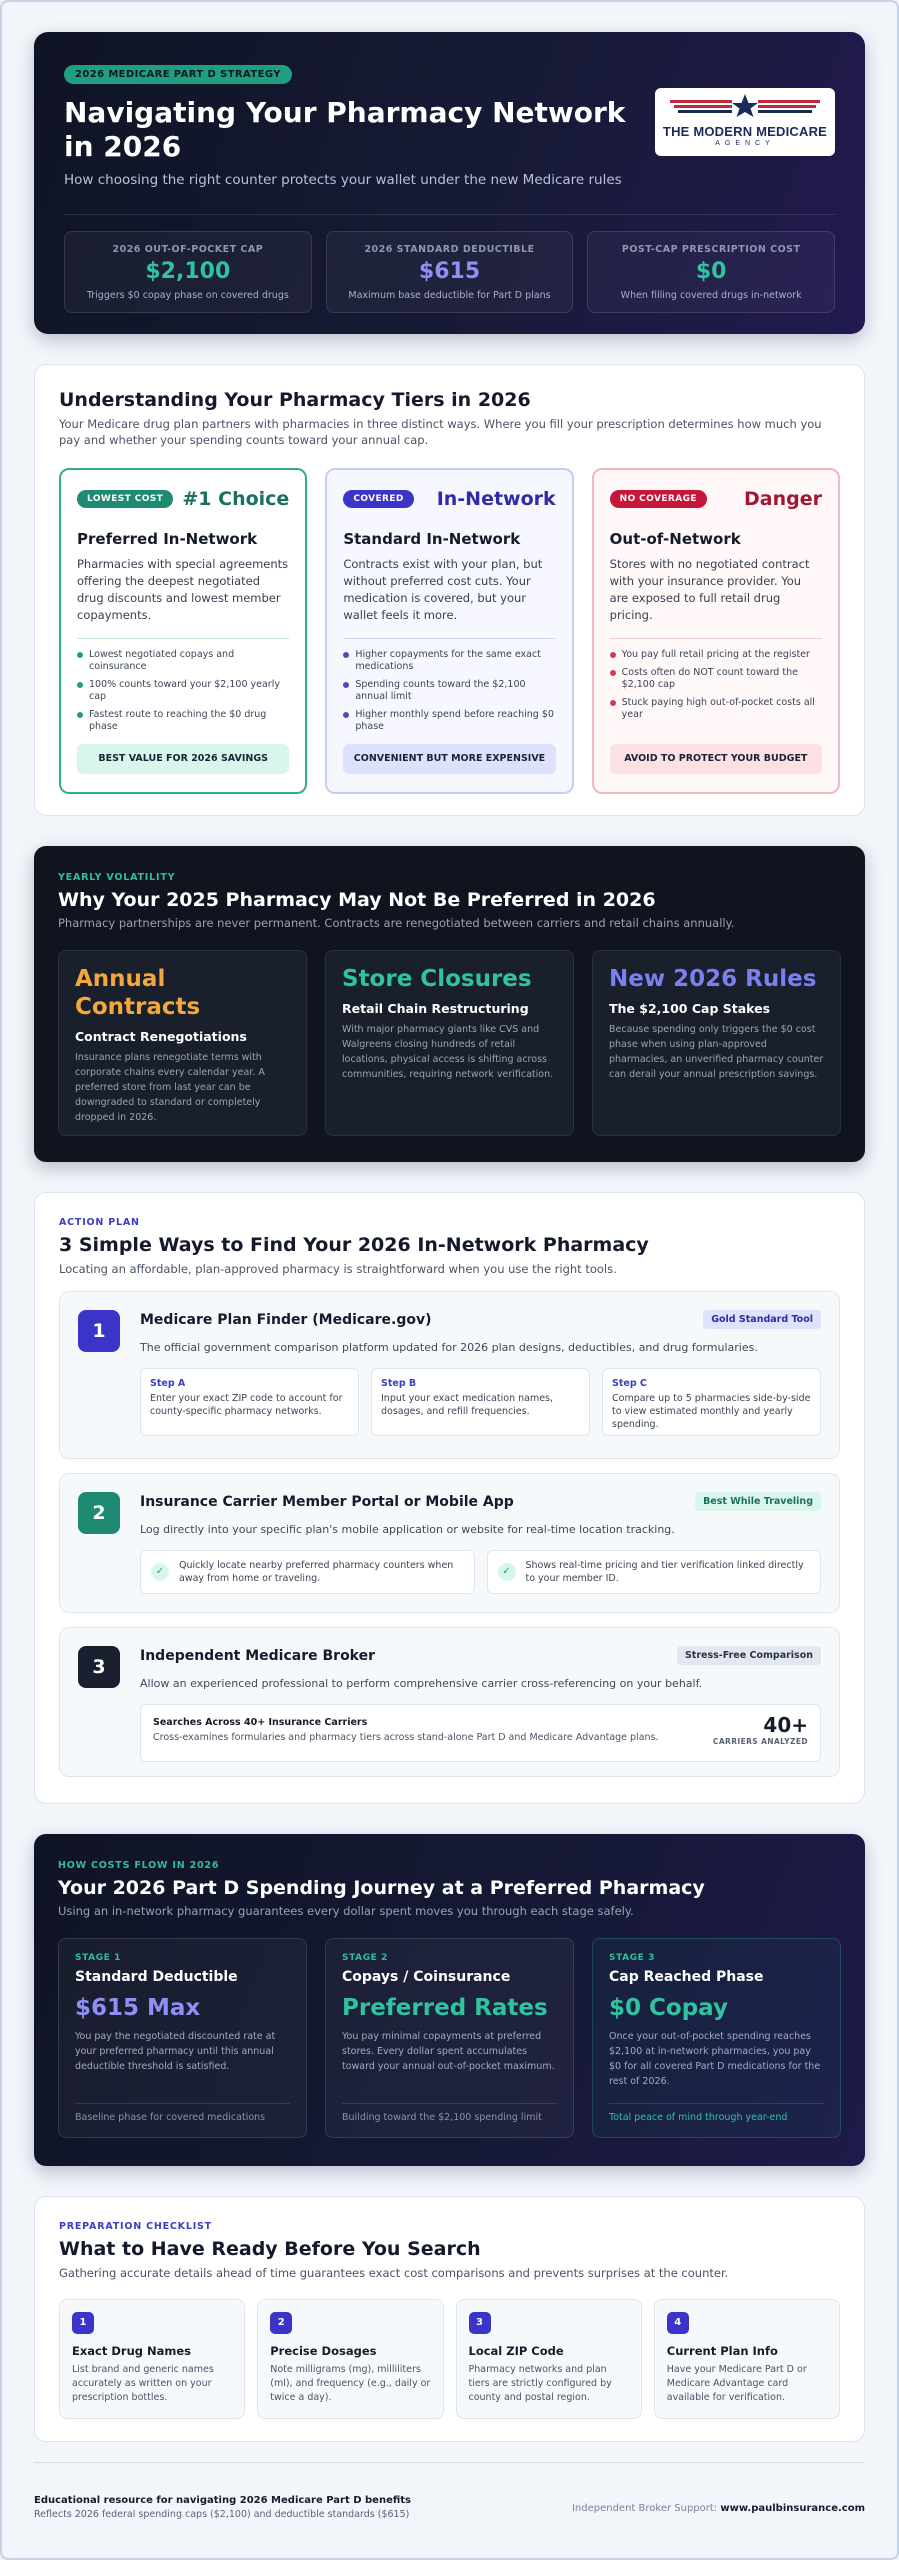  Describe the element at coordinates (745, 122) in the screenshot. I see `agency-logo: THE MODERN MEDICARE AGENCY` at that location.